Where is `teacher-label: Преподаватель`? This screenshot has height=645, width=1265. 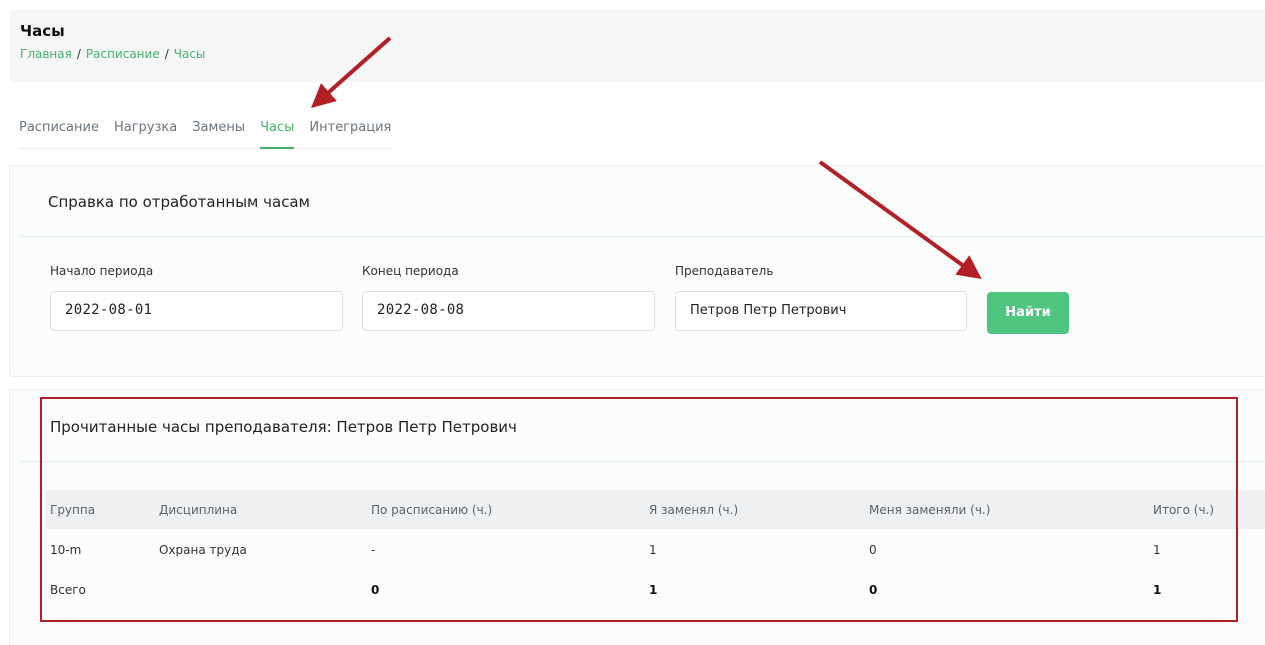
teacher-label: Преподаватель is located at coordinates (724, 271).